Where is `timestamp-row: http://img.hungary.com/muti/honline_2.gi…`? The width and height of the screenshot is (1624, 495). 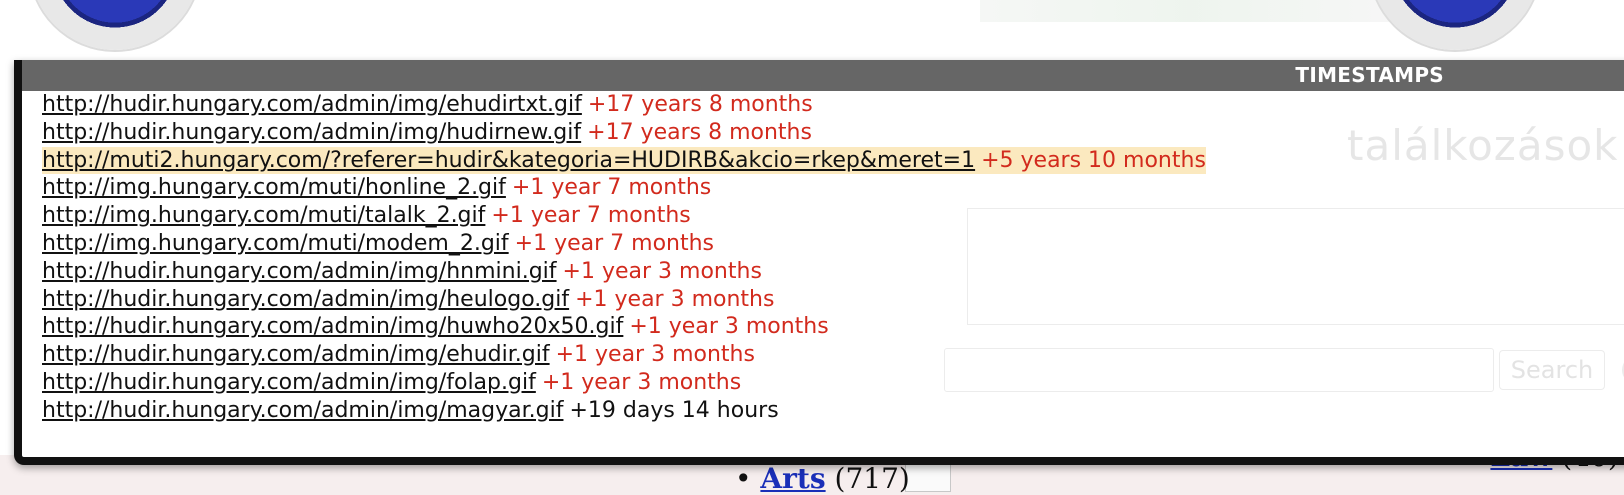
timestamp-row: http://img.hungary.com/muti/honline_2.gi… is located at coordinates (624, 188).